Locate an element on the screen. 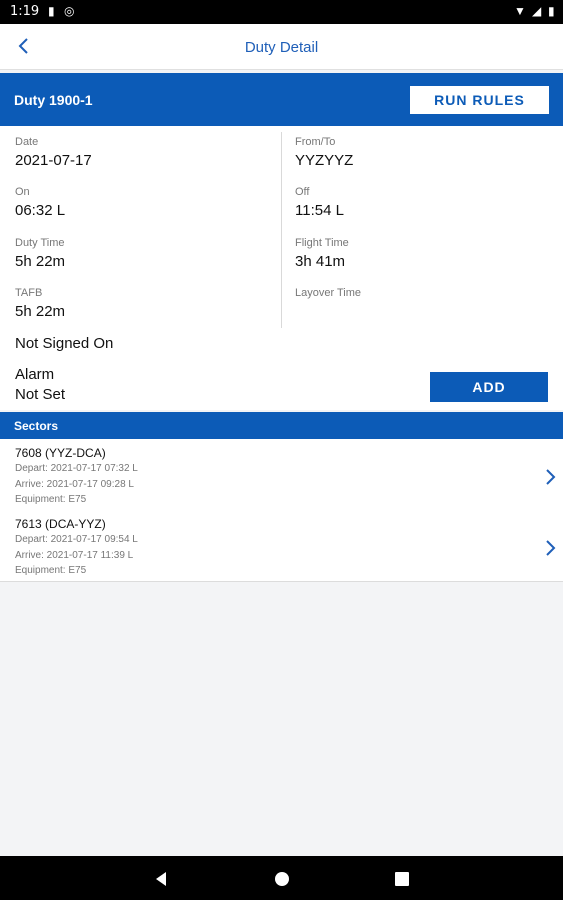  app-bar: Duty Detail is located at coordinates (281, 47).